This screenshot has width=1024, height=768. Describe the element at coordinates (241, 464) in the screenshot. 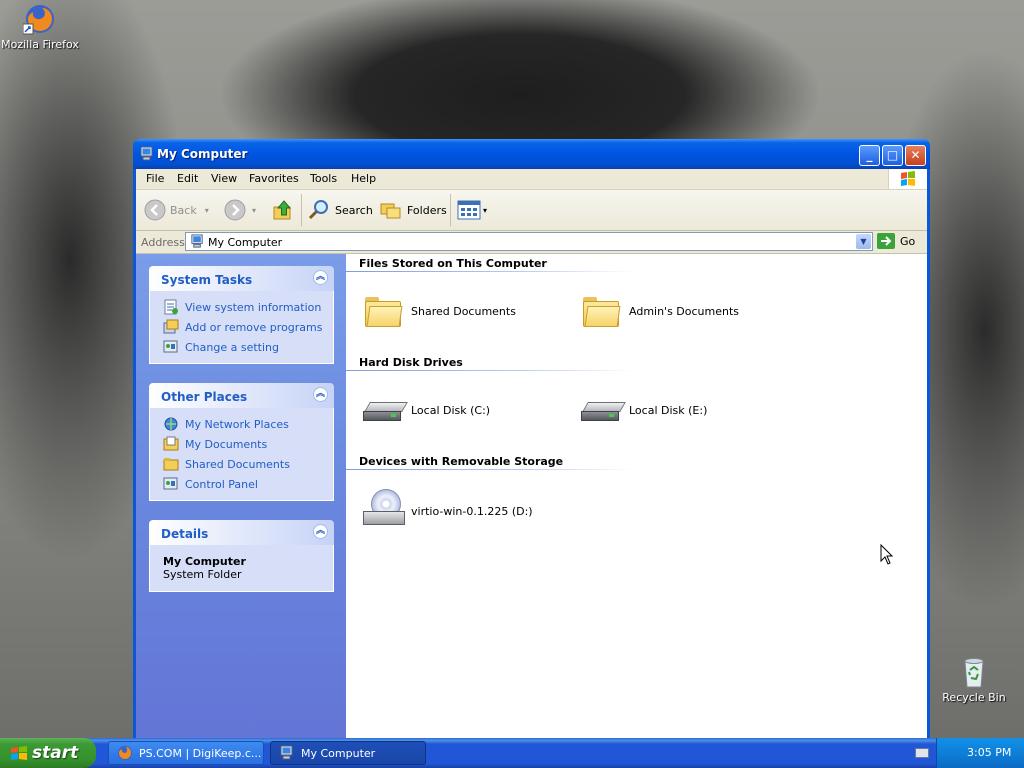

I see `place-shared-documents: Shared Documents` at that location.